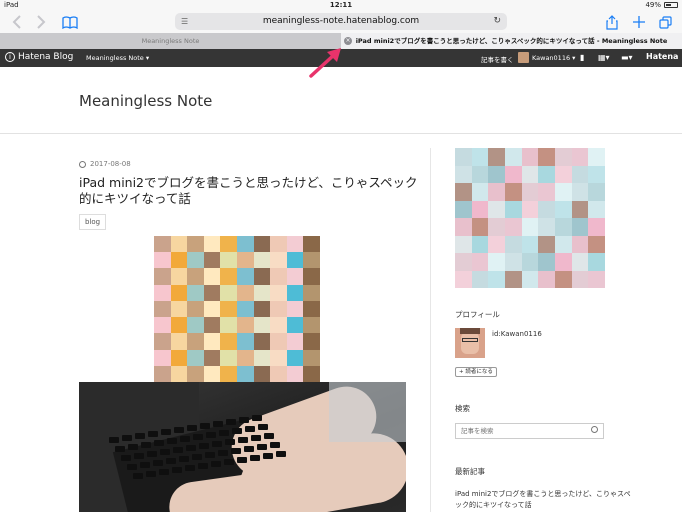 The width and height of the screenshot is (682, 512). What do you see at coordinates (665, 22) in the screenshot?
I see `tabs-overview-icon` at bounding box center [665, 22].